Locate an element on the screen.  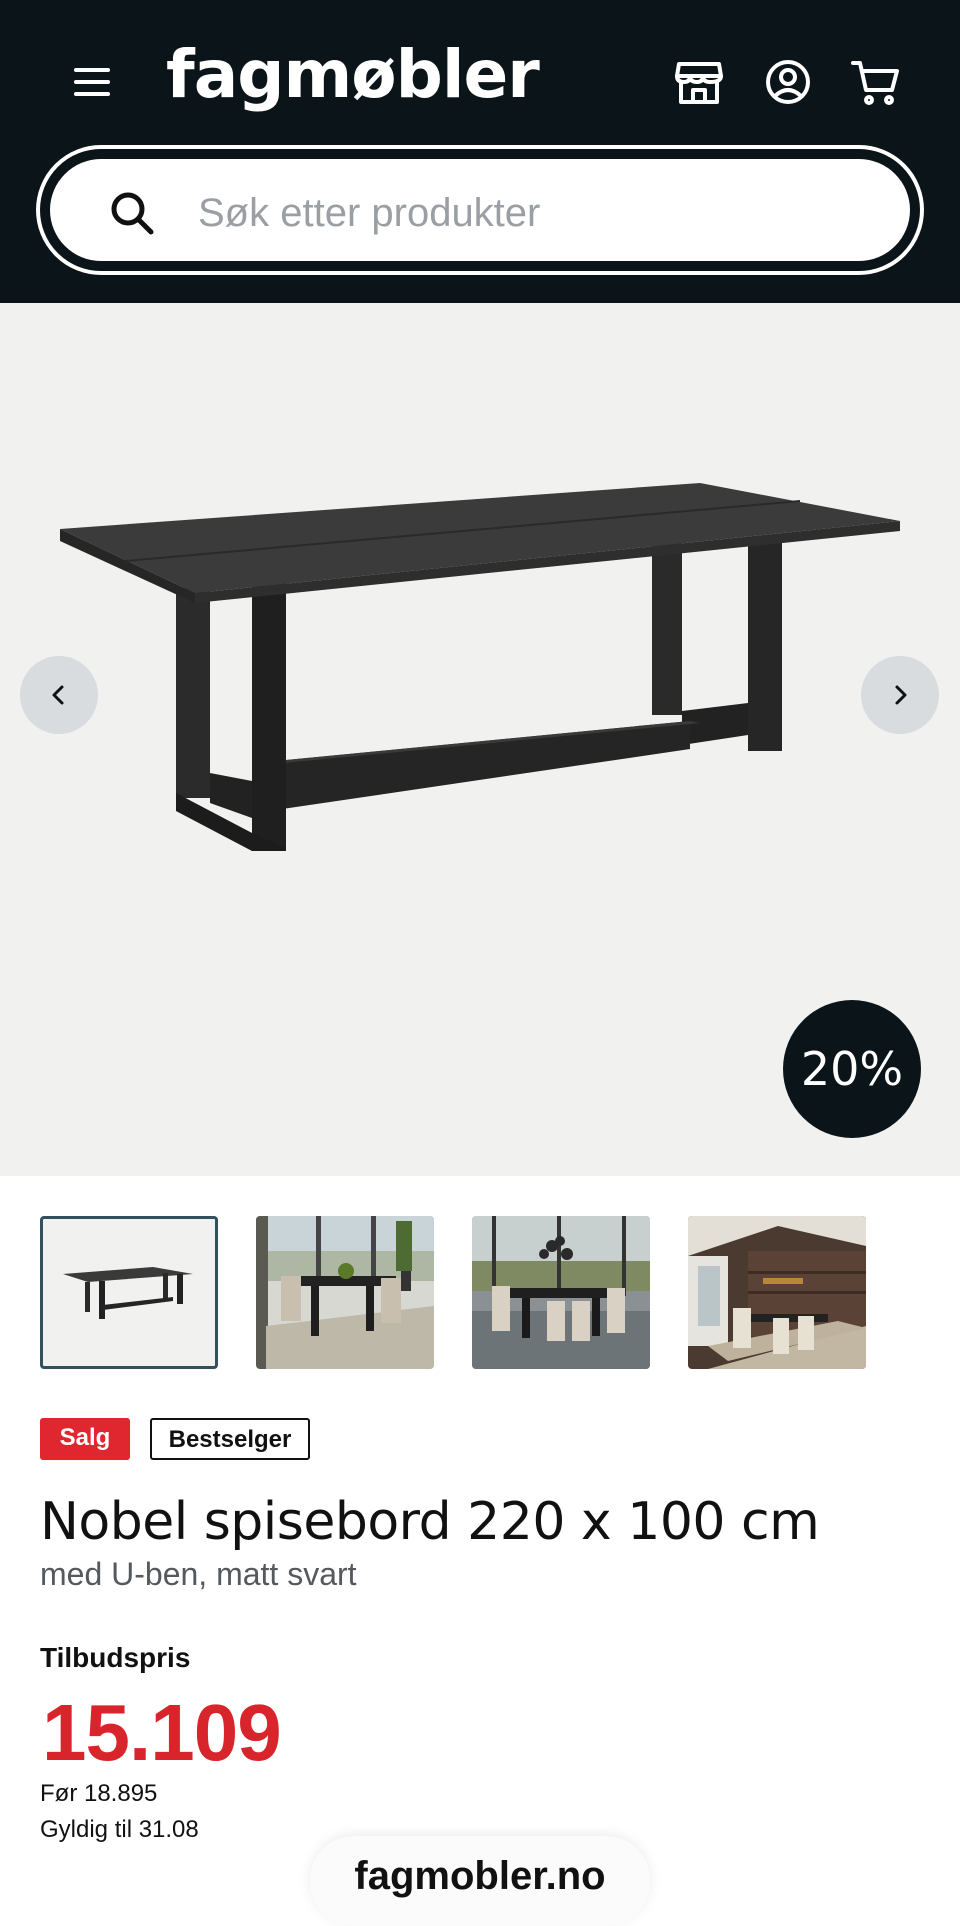
previous-image-button is located at coordinates (59, 695).